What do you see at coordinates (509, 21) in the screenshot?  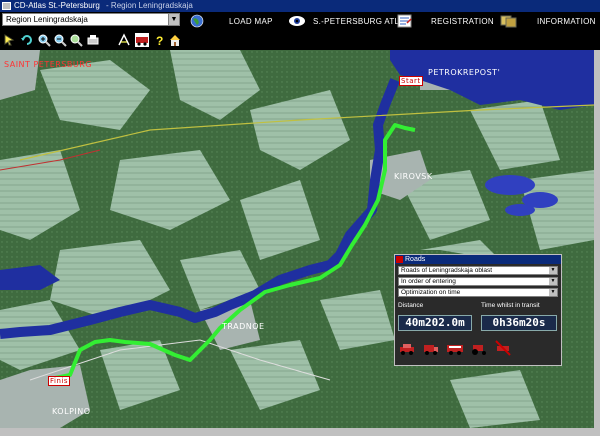 I see `information-icon` at bounding box center [509, 21].